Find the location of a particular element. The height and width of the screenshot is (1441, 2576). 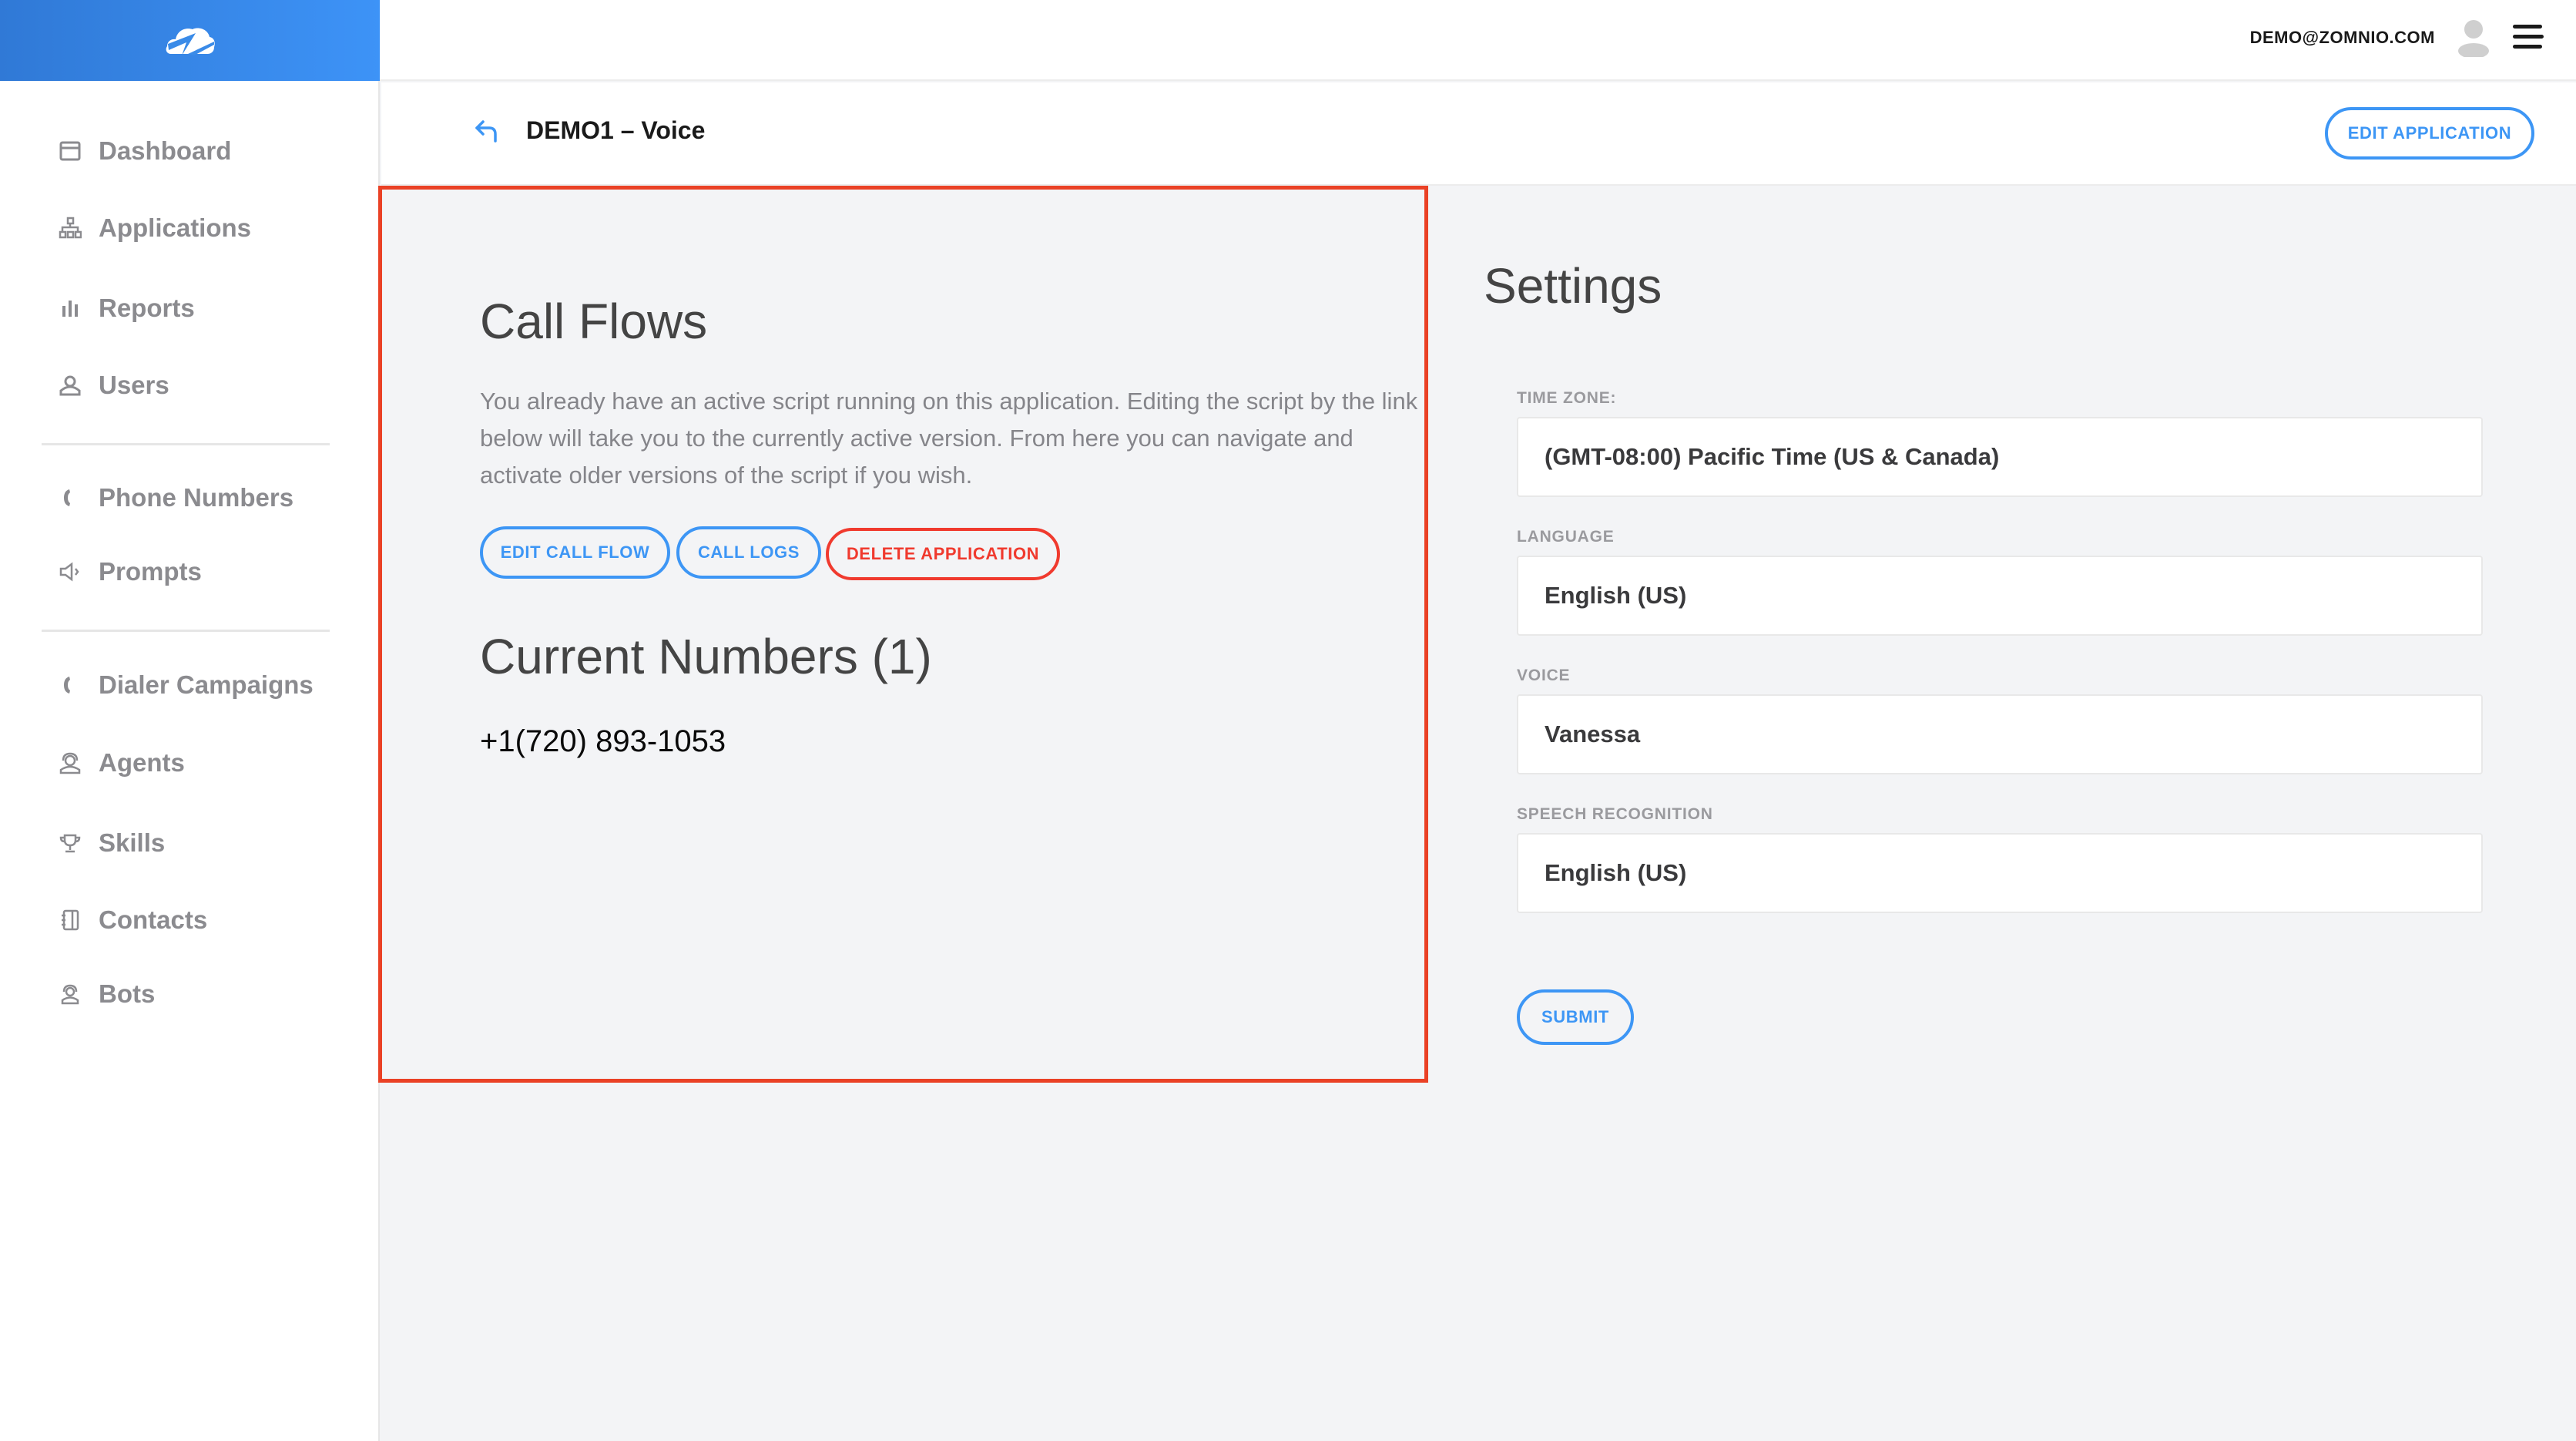

sidebar-item-dashboard: Dashboard is located at coordinates (145, 151).